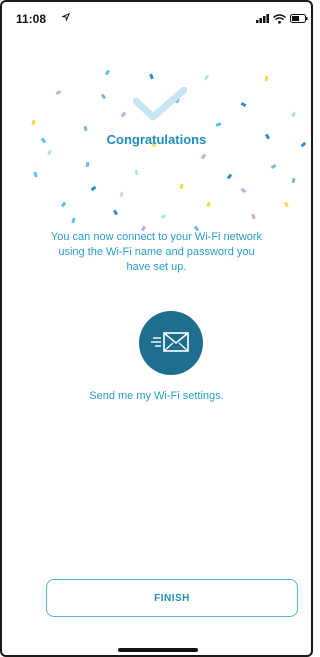 This screenshot has height=657, width=320. What do you see at coordinates (158, 650) in the screenshot?
I see `home-indicator` at bounding box center [158, 650].